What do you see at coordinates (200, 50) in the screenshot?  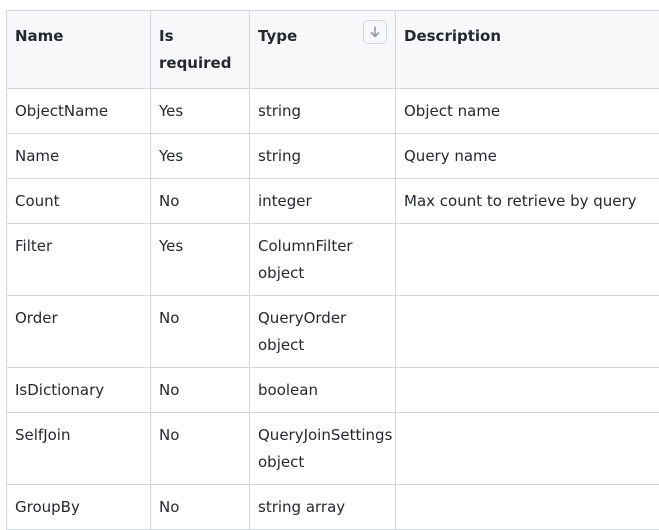 I see `column-header-is-required: Is required` at bounding box center [200, 50].